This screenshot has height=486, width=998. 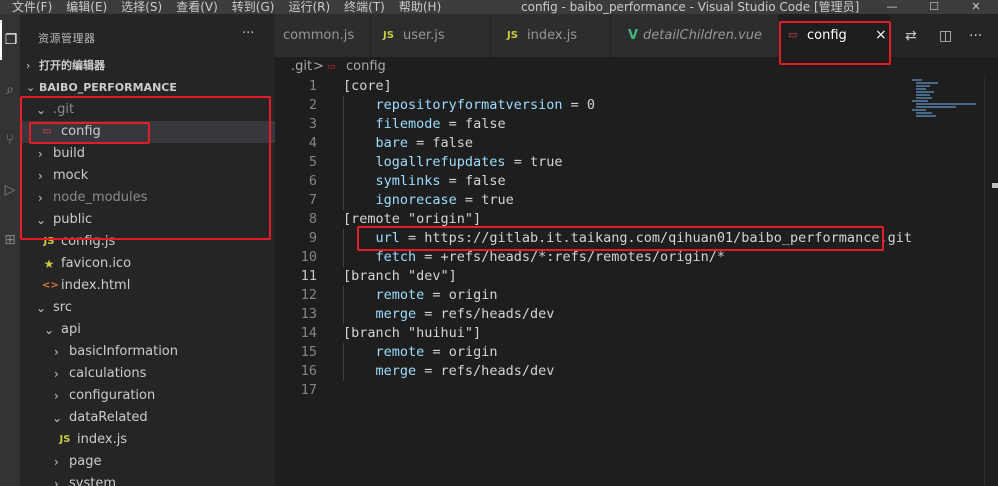 What do you see at coordinates (108, 373) in the screenshot?
I see `tree-item-label: calculations` at bounding box center [108, 373].